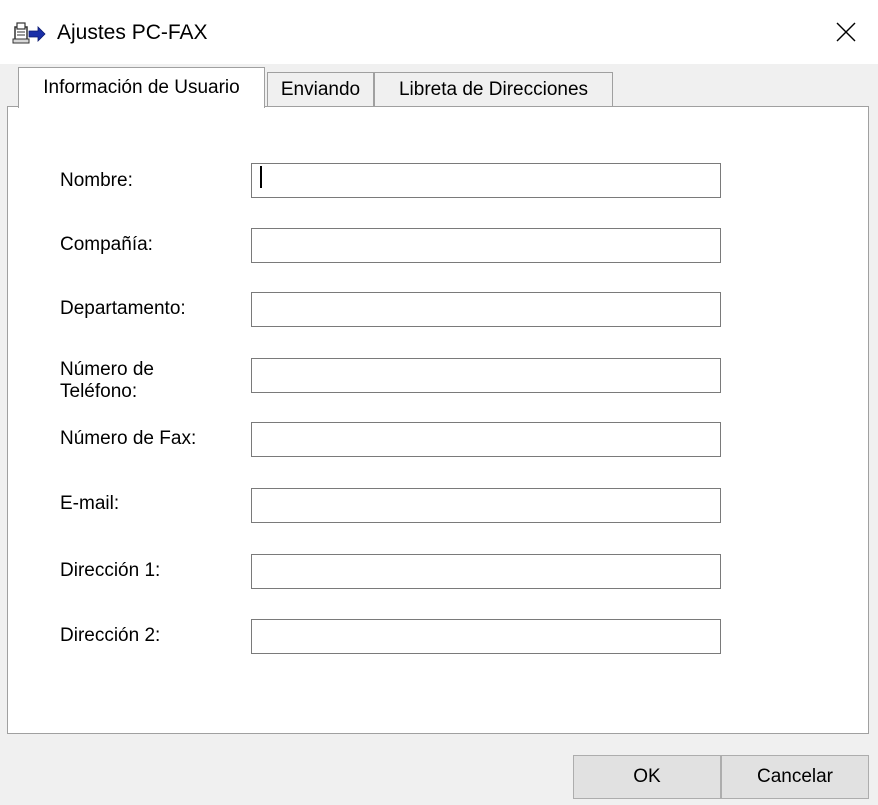  I want to click on email-input, so click(486, 505).